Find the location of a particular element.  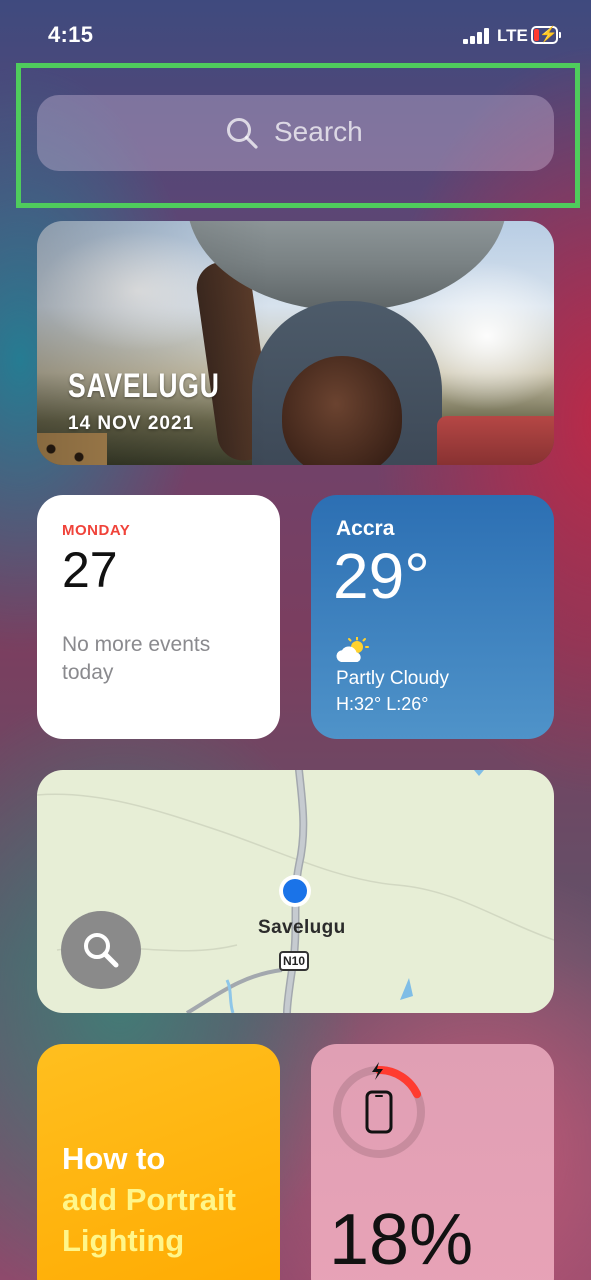

cellular-signal-icon is located at coordinates (477, 36).